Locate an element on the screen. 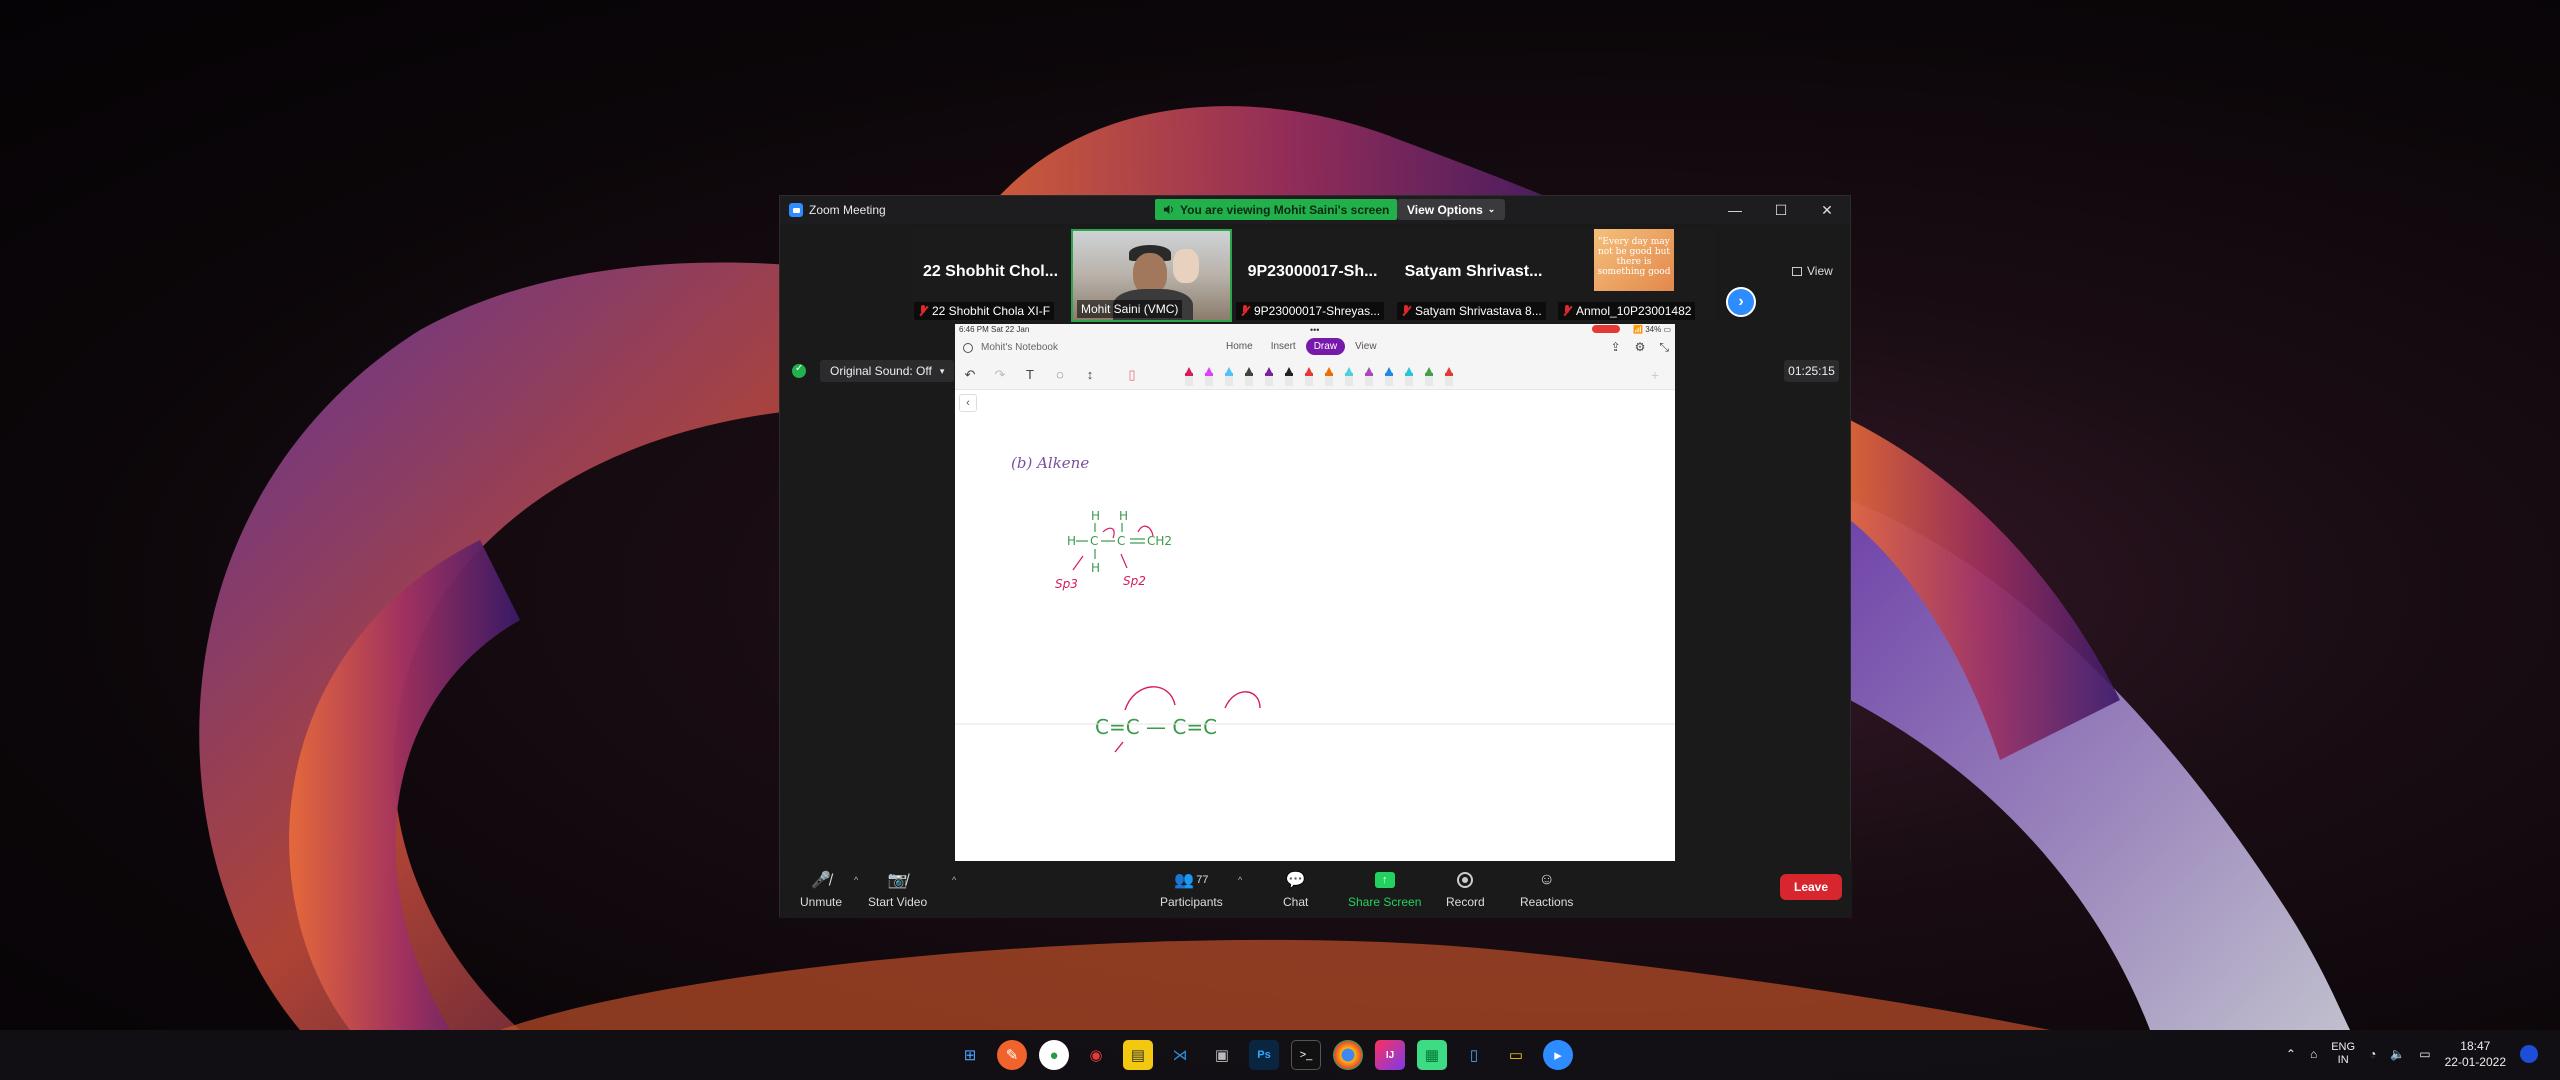 The image size is (2560, 1080). maximize-button: ☐ is located at coordinates (1781, 210).